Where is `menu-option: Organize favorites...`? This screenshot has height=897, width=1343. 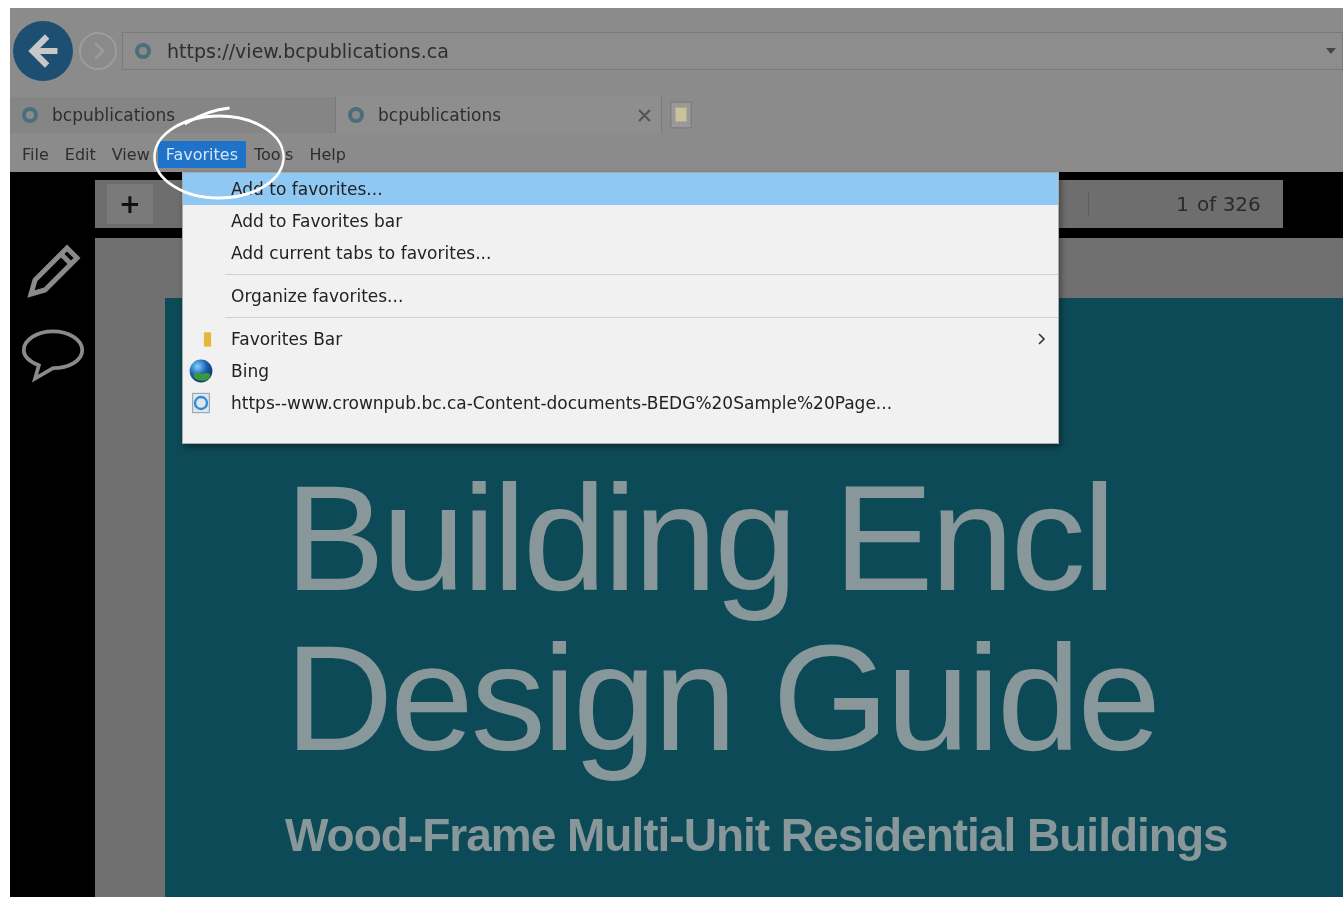 menu-option: Organize favorites... is located at coordinates (620, 296).